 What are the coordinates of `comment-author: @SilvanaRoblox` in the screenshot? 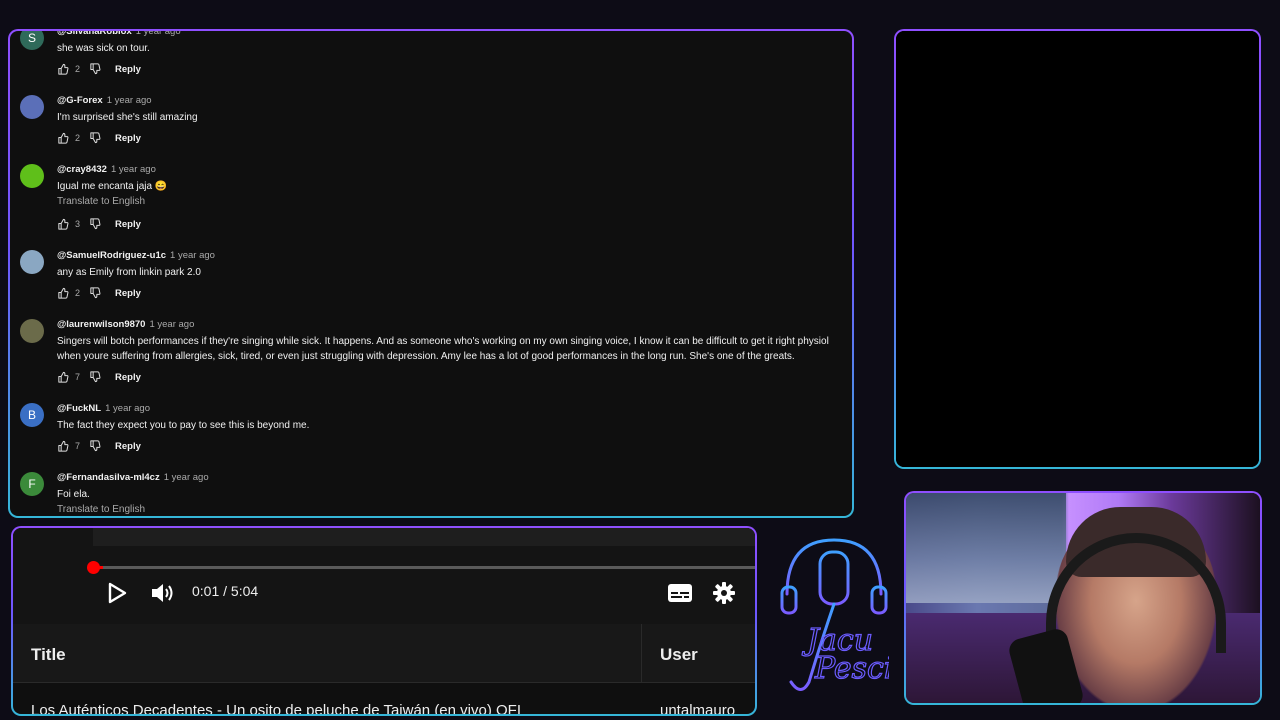 It's located at (94, 34).